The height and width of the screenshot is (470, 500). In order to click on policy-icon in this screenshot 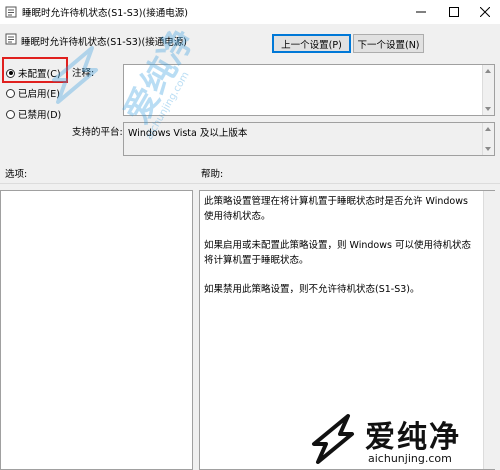, I will do `click(11, 12)`.